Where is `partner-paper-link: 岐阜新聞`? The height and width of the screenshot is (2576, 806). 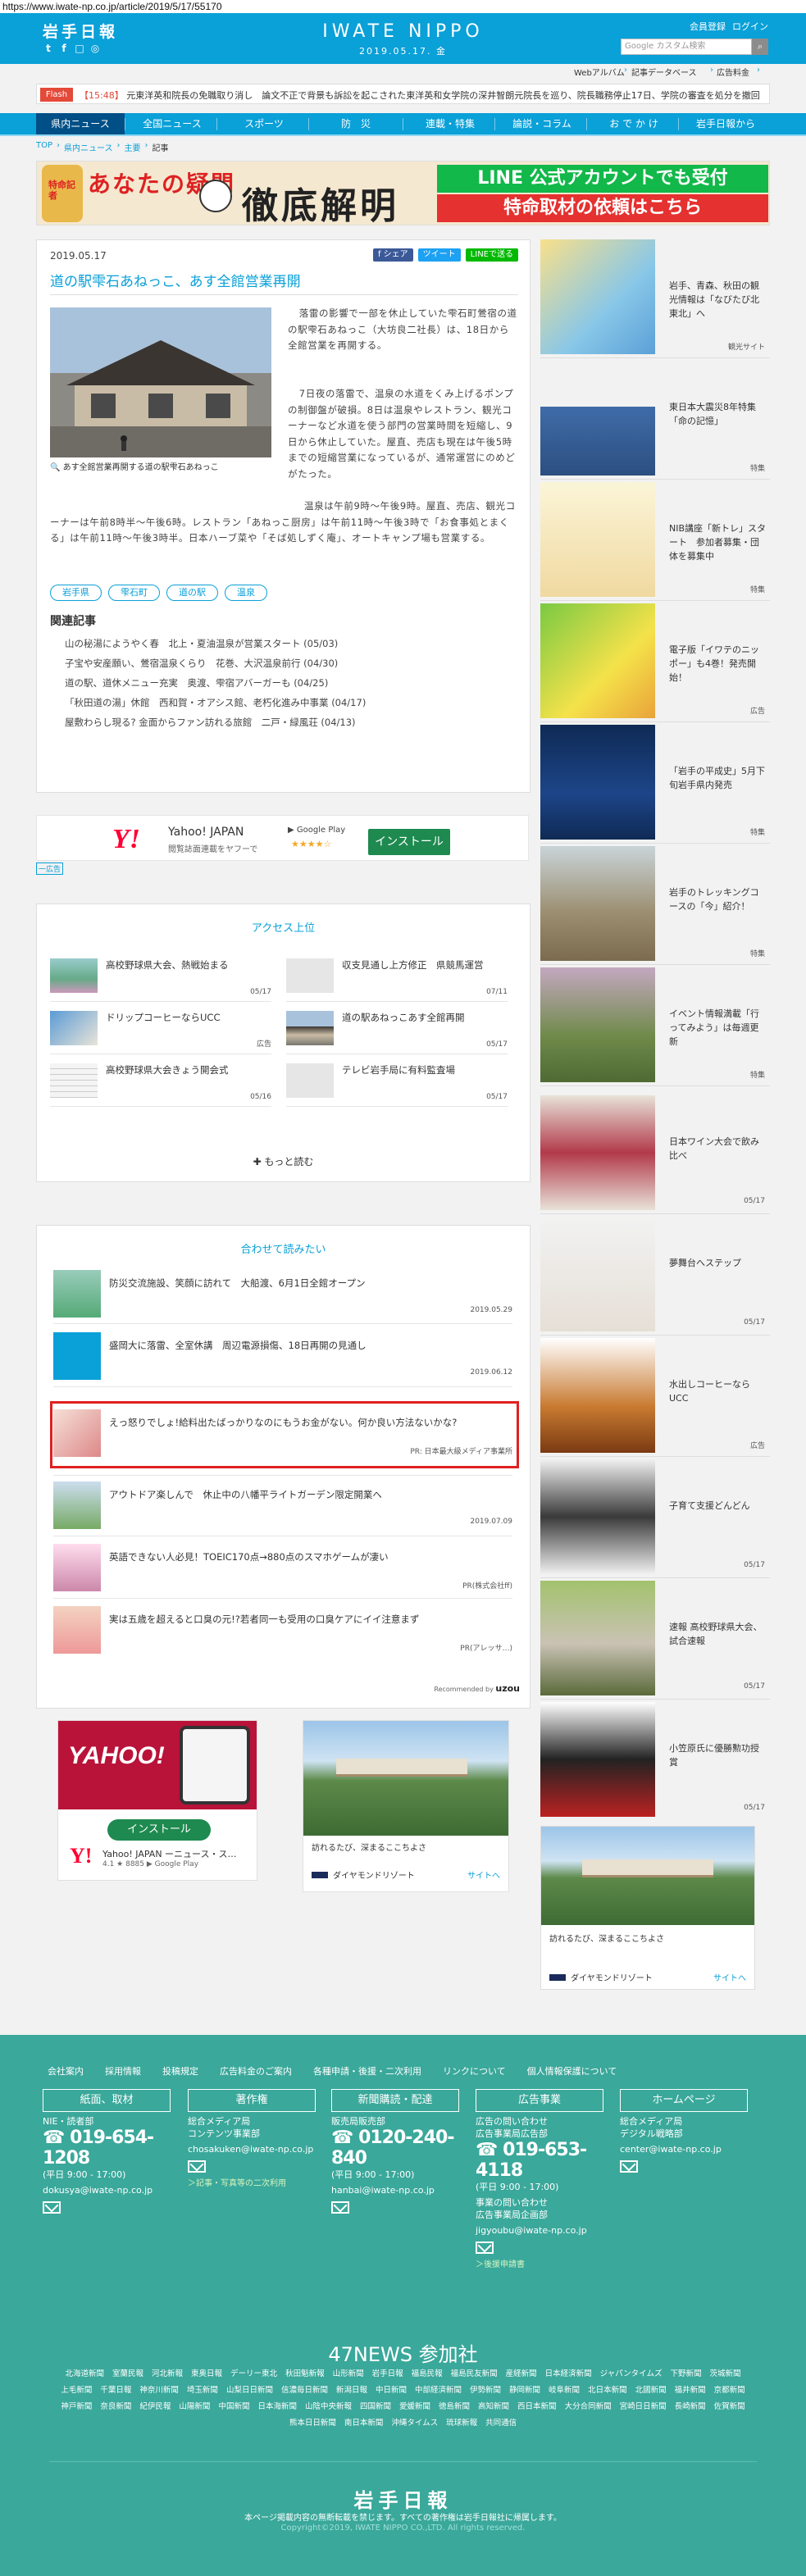
partner-paper-link: 岐阜新聞 is located at coordinates (564, 2390).